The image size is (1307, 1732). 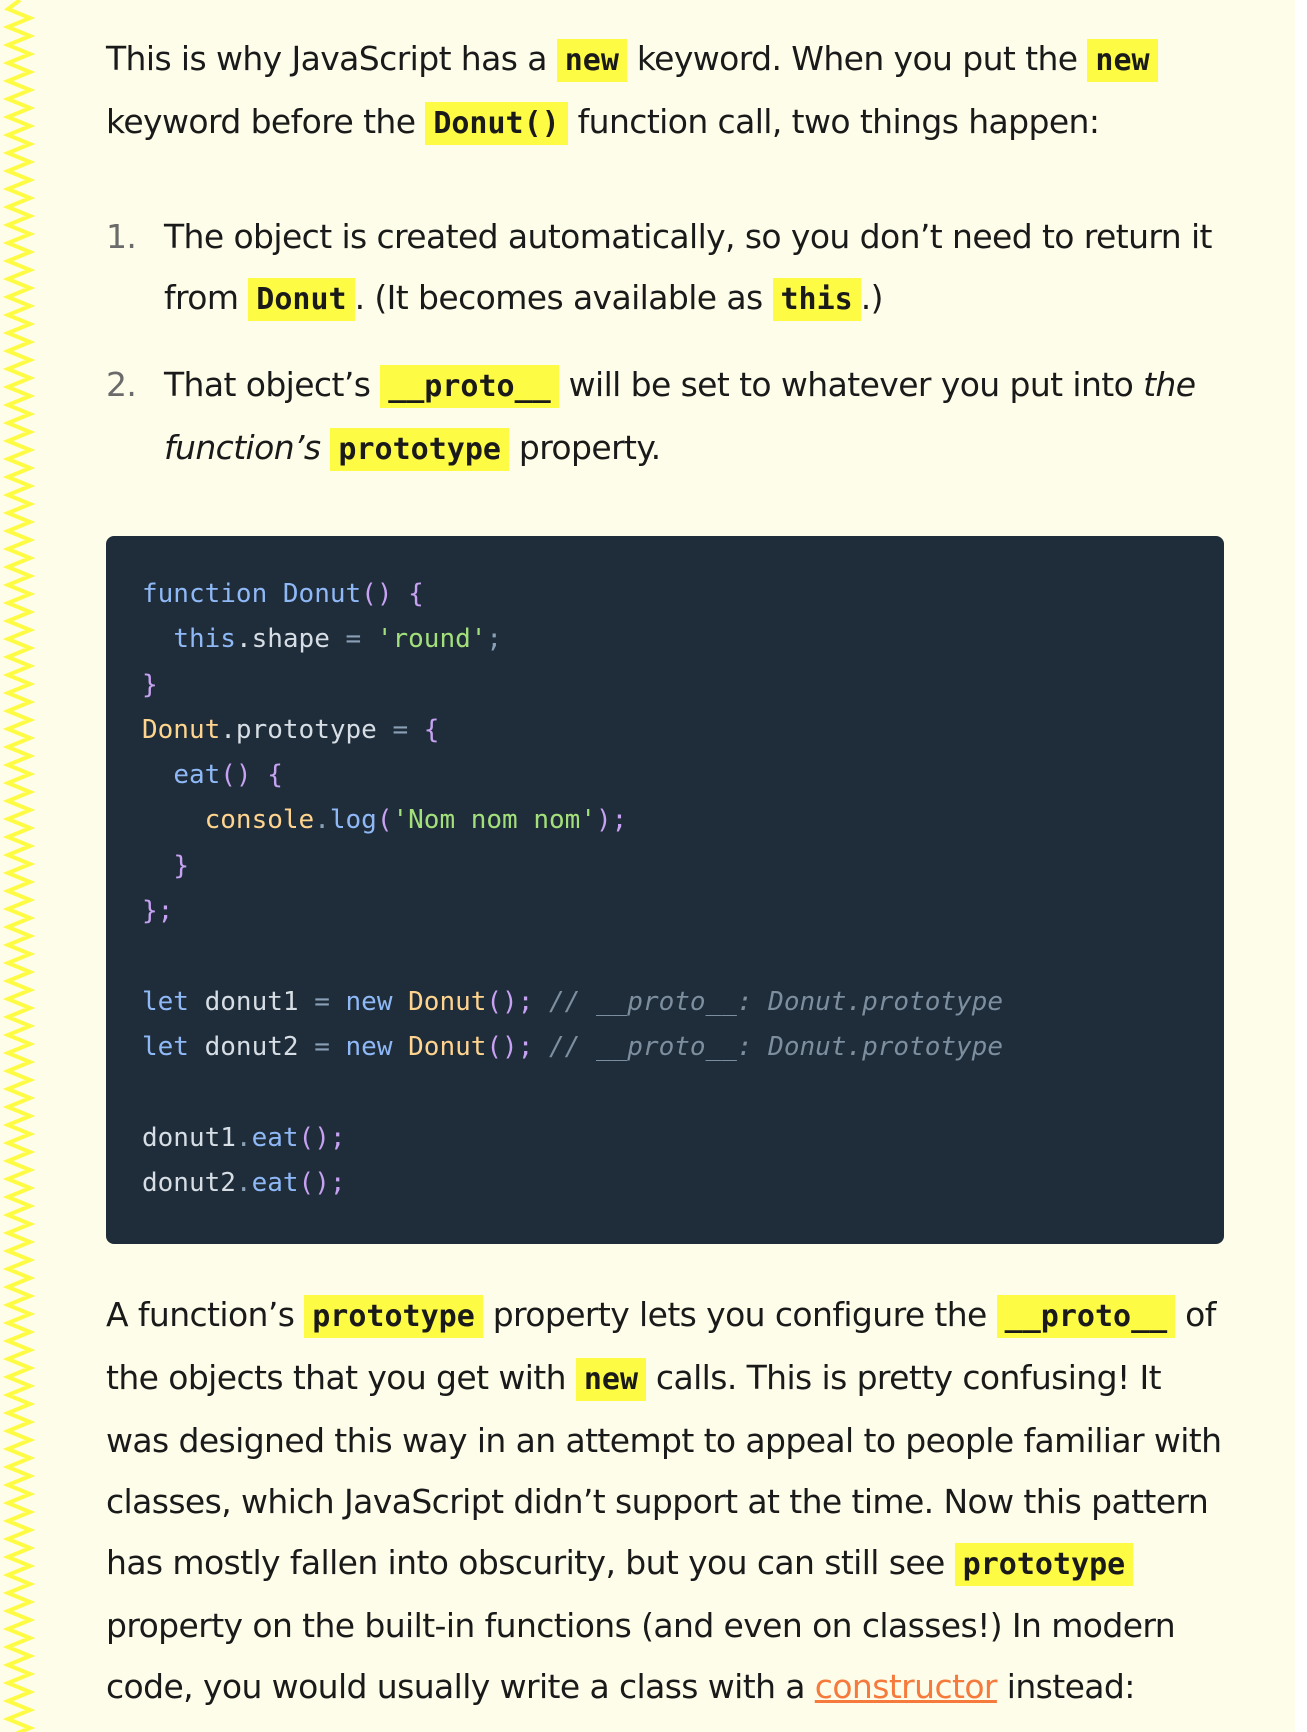 I want to click on code-property: .shape, so click(x=282, y=639).